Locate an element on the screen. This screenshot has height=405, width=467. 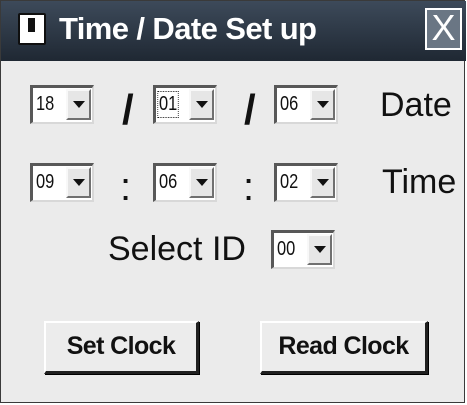
second-value: 02 is located at coordinates (289, 182).